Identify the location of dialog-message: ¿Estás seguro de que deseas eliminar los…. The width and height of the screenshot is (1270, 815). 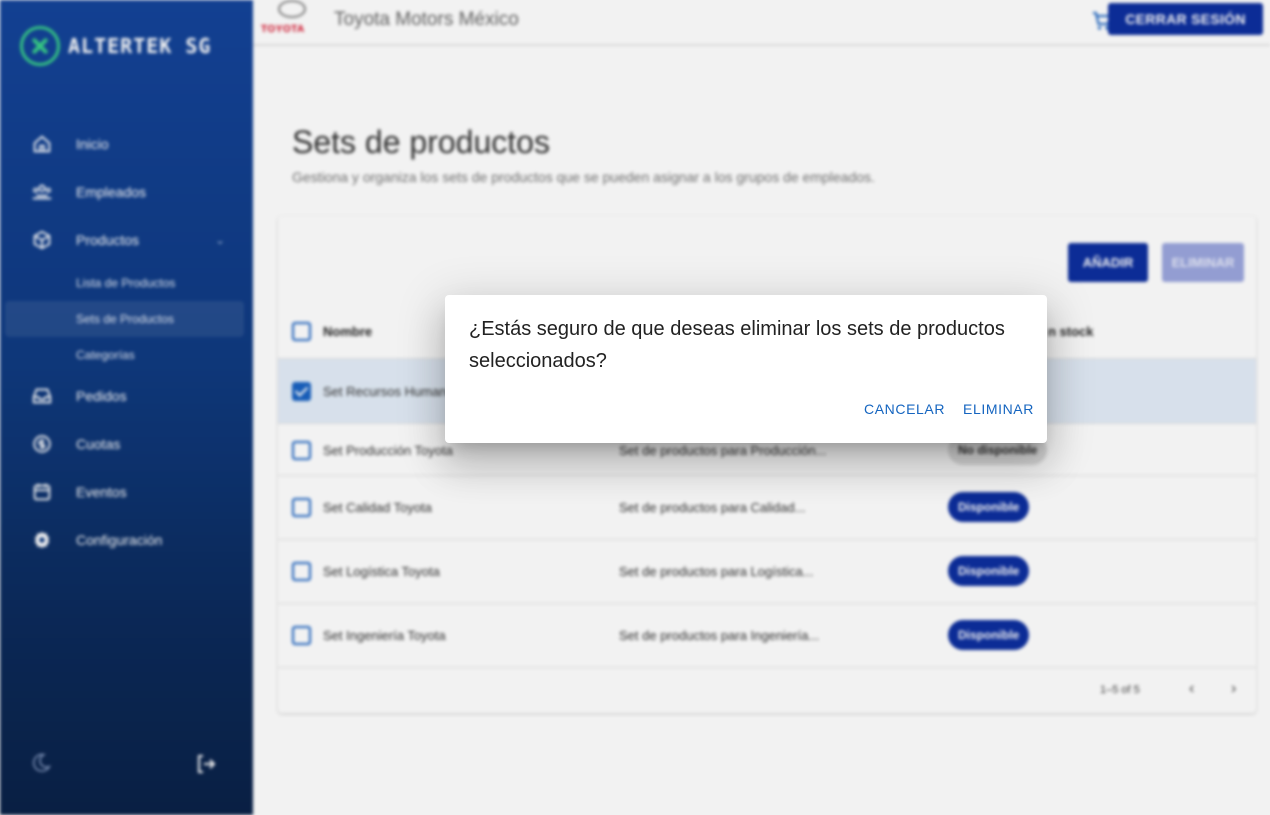
(737, 345).